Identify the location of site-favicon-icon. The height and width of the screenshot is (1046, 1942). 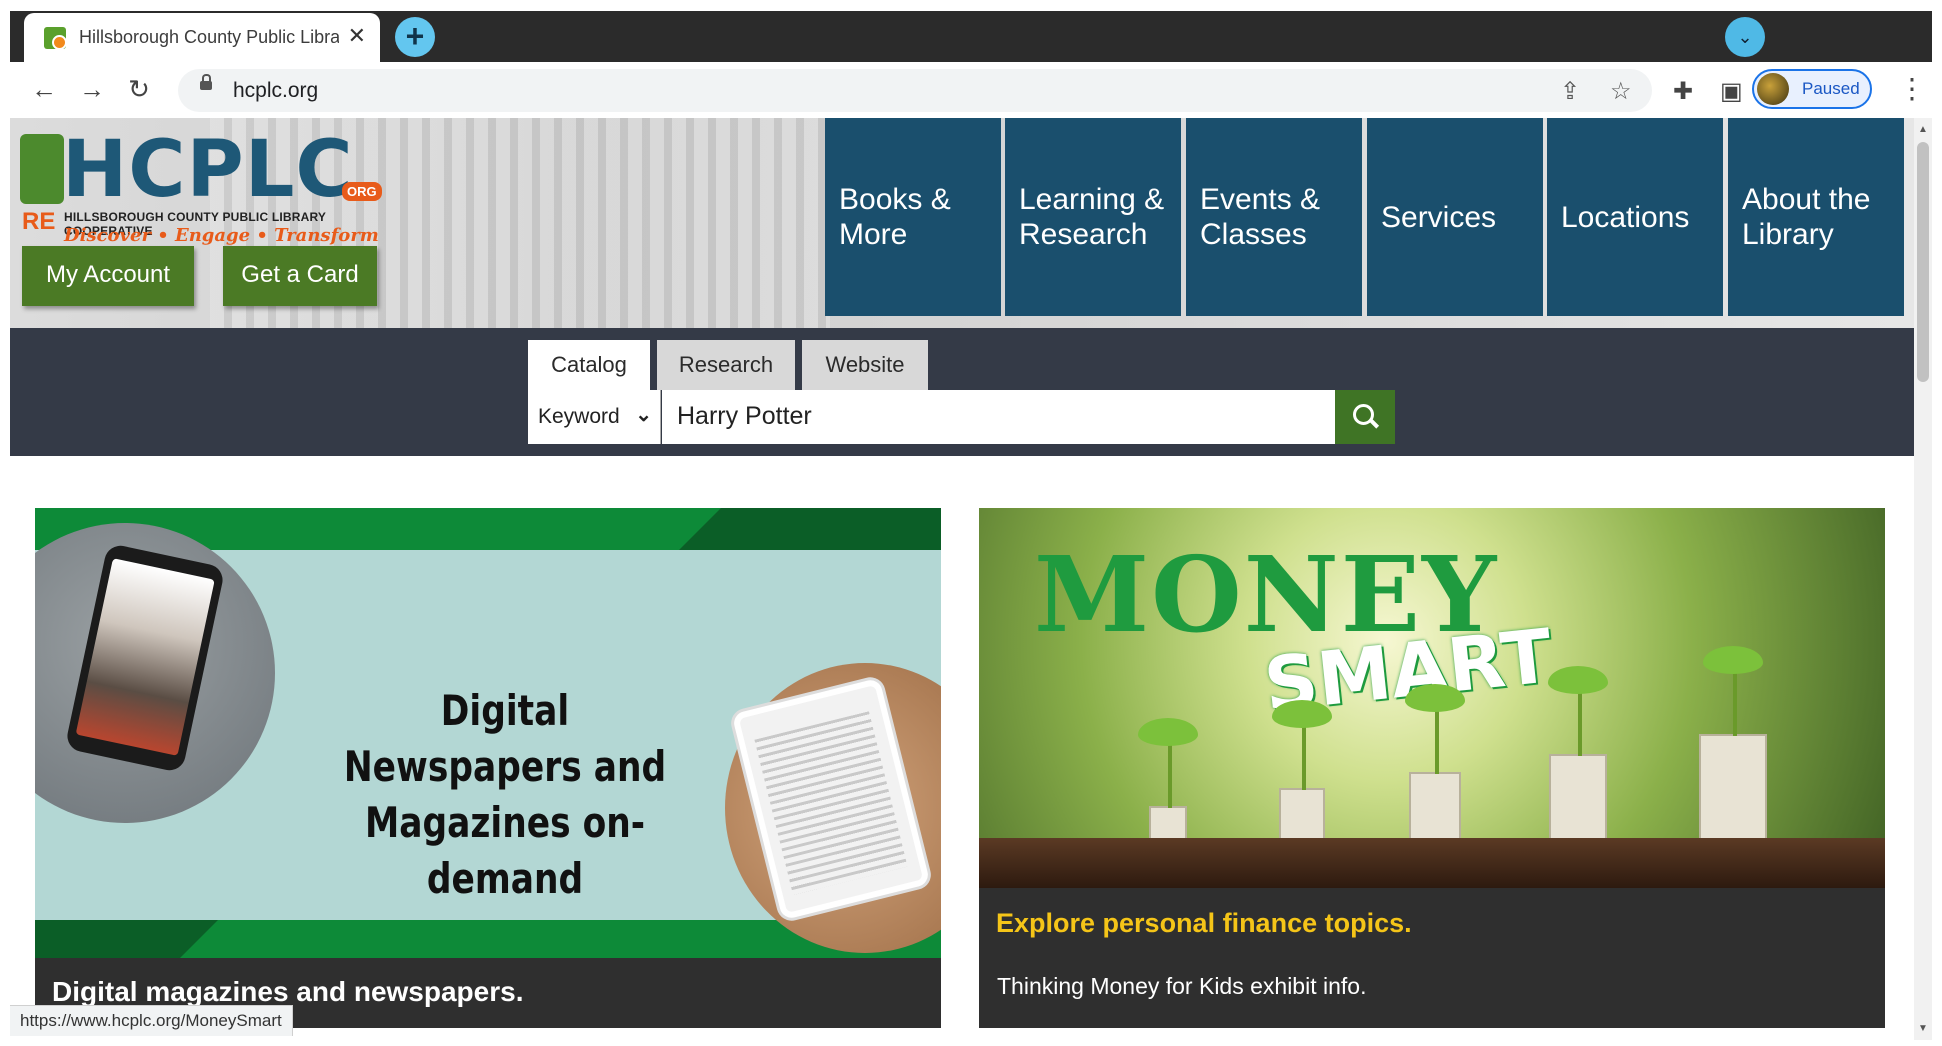
(55, 38).